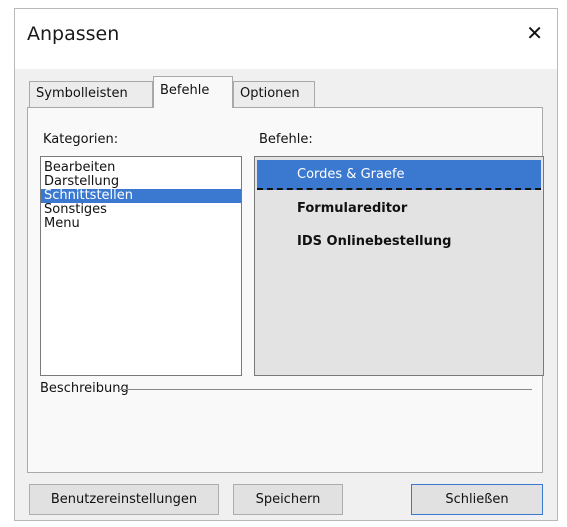 This screenshot has height=527, width=567. I want to click on title-bar: Anpassen ✕, so click(286, 39).